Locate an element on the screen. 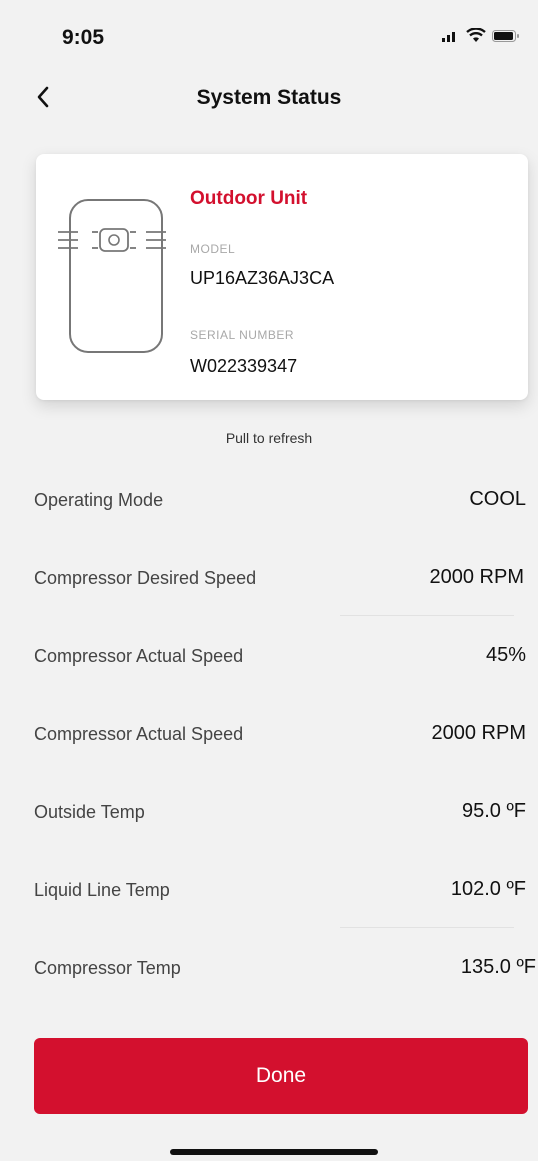  wifi-icon is located at coordinates (476, 37).